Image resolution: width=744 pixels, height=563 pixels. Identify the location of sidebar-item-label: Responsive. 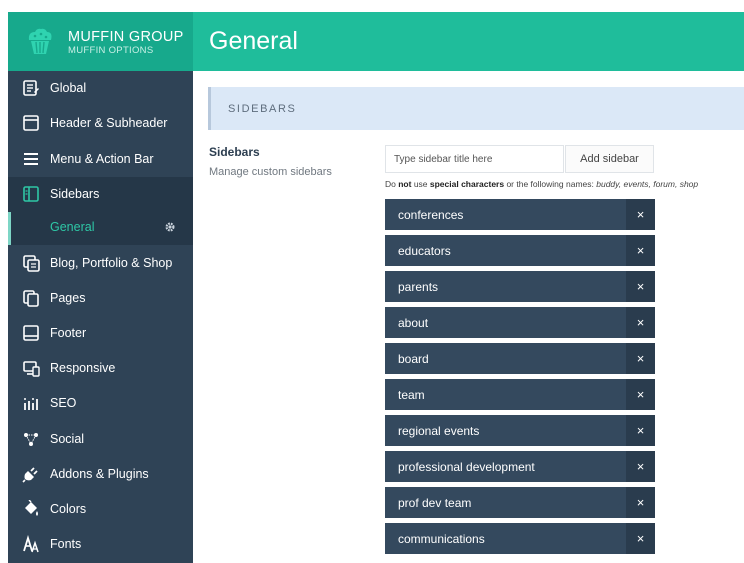
(83, 368).